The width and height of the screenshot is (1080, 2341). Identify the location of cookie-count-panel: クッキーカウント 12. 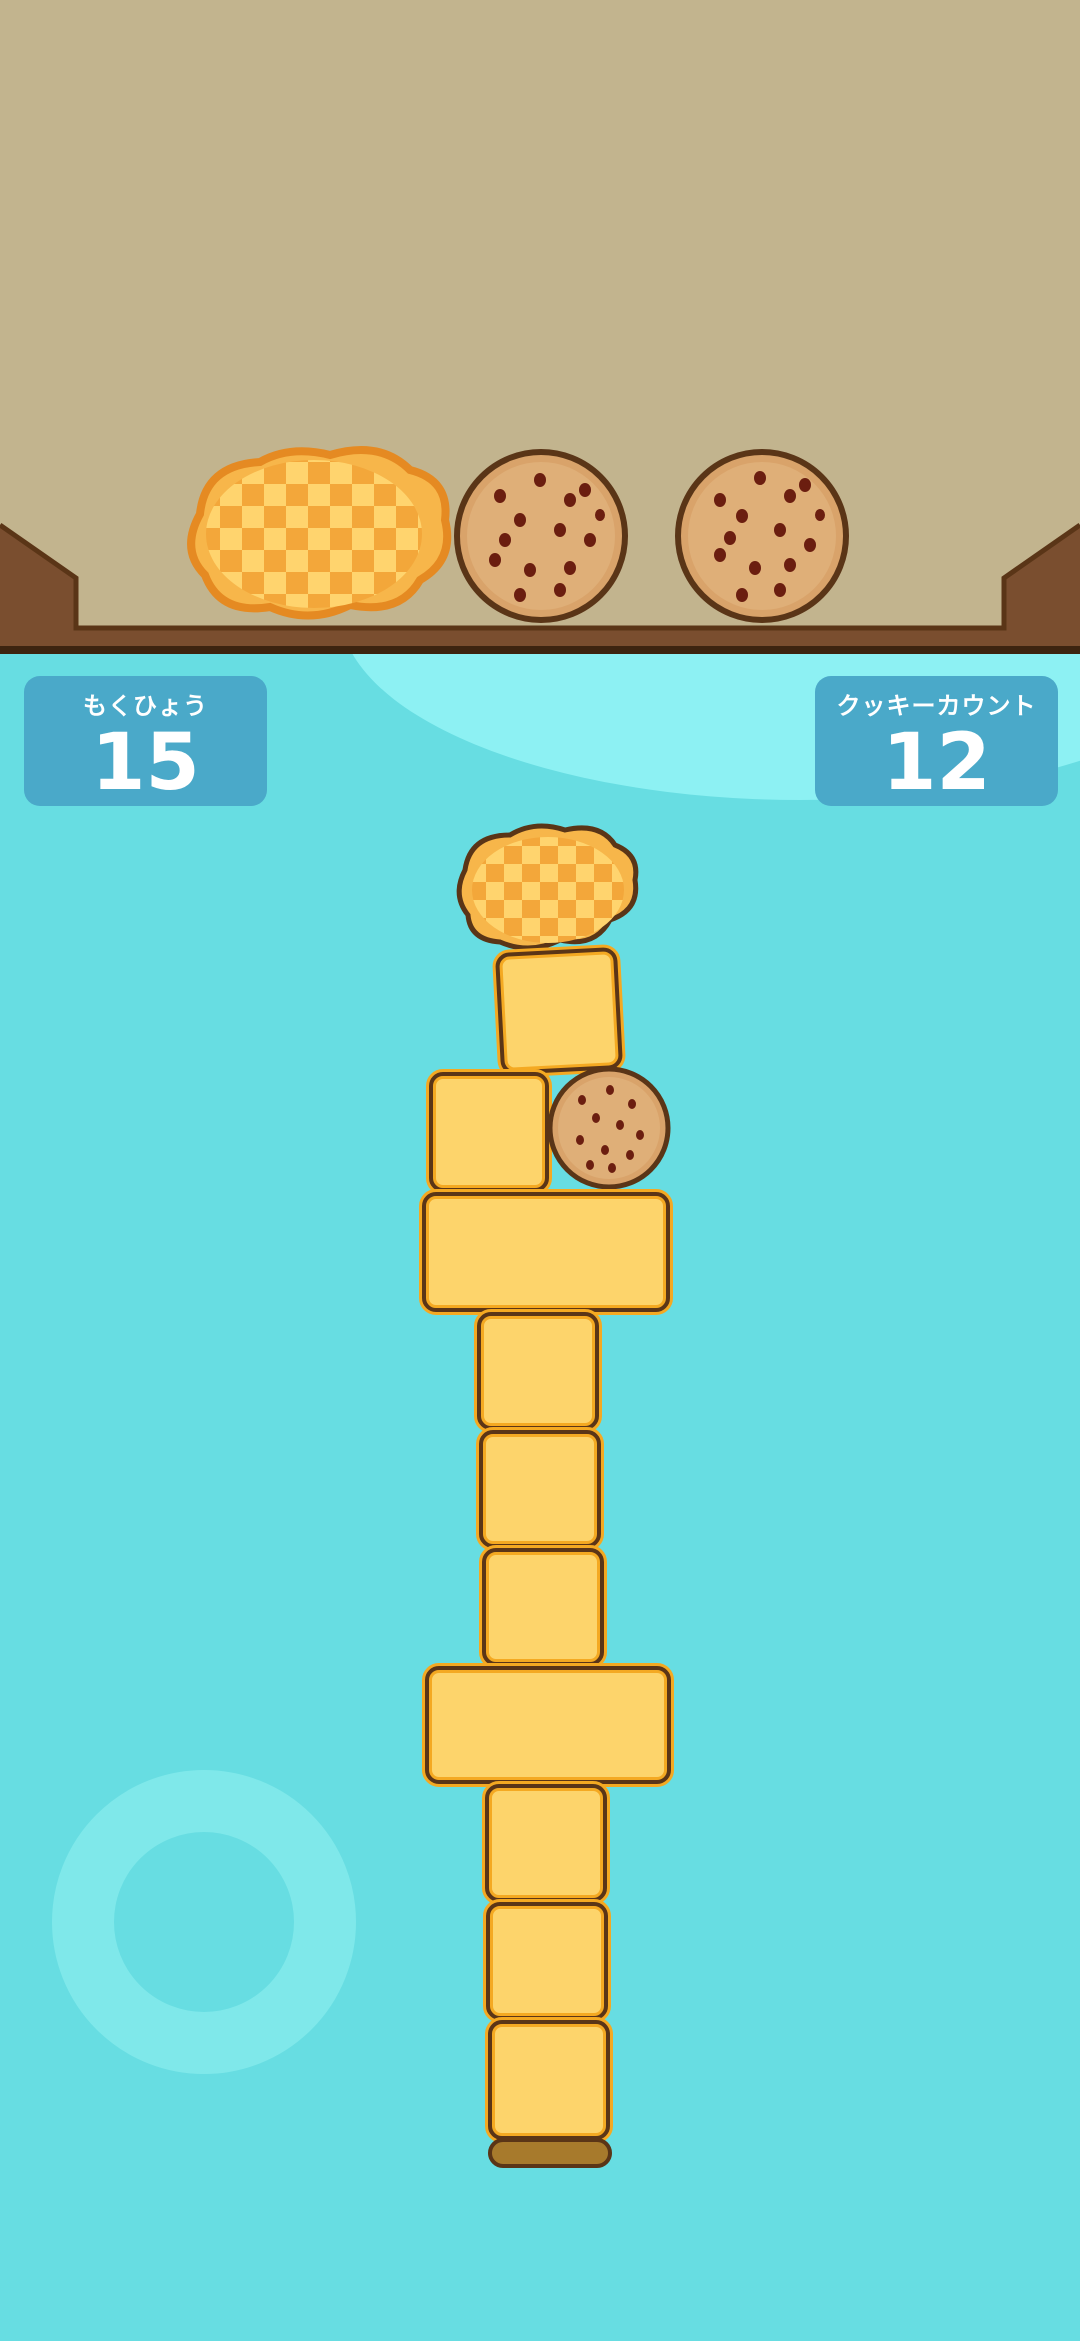
(936, 741).